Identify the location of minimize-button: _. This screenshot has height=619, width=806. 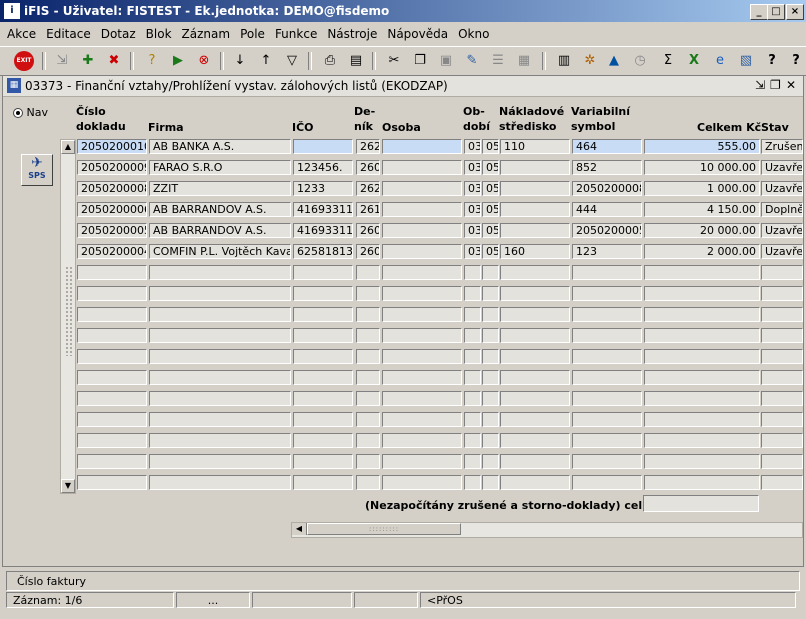
(759, 12).